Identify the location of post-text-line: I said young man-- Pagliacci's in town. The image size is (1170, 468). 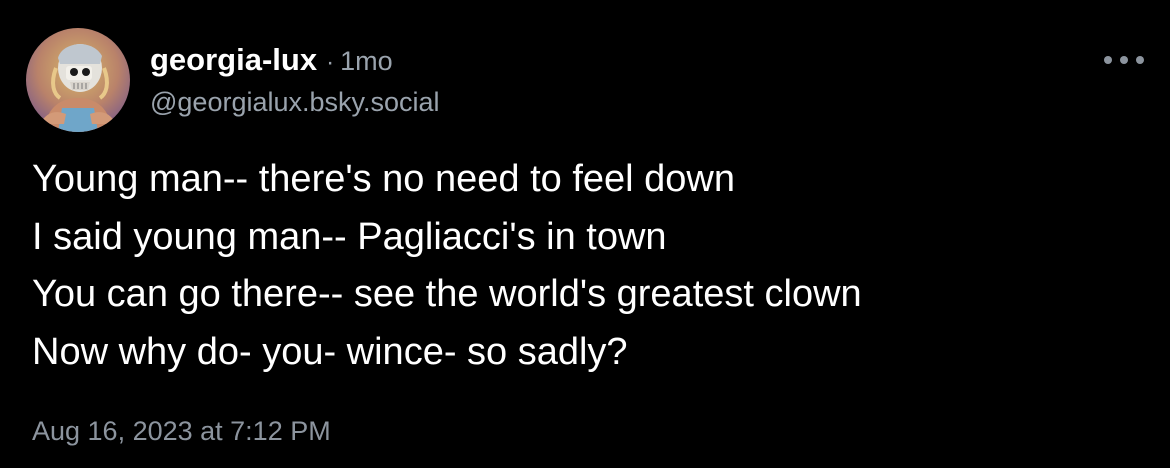
(349, 236).